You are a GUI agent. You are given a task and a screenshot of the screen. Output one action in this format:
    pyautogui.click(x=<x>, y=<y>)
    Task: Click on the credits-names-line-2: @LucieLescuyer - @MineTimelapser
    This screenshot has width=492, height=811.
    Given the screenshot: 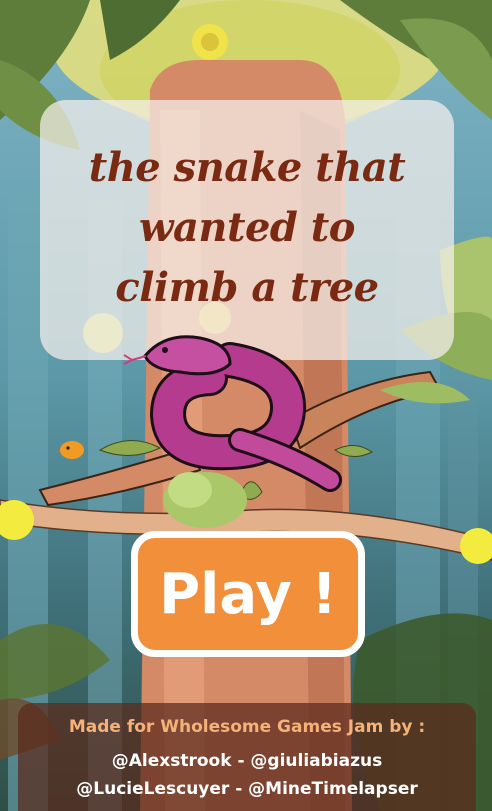 What is the action you would take?
    pyautogui.click(x=247, y=789)
    